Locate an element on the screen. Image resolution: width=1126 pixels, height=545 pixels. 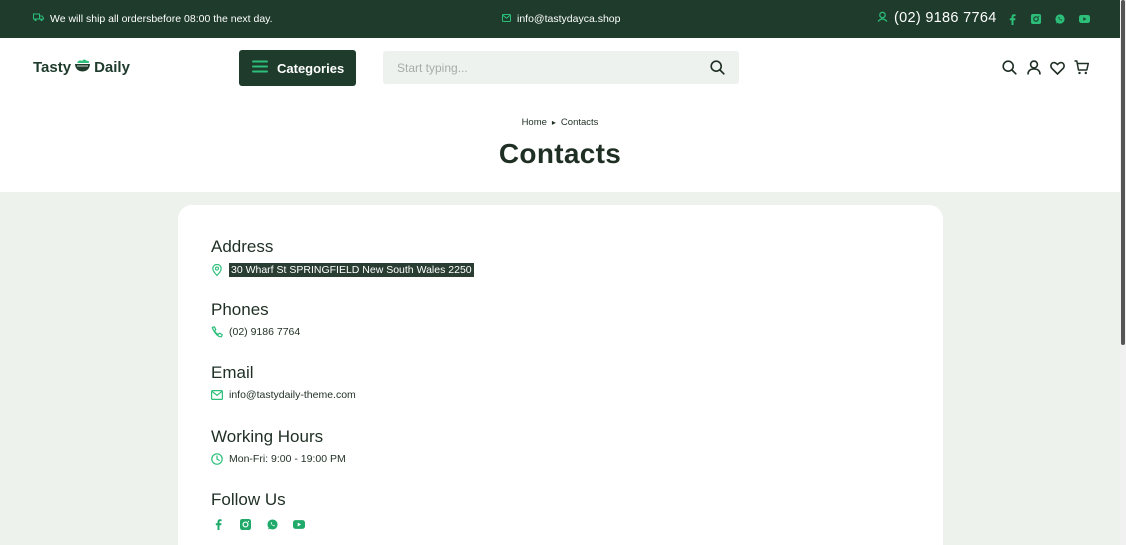
main-header: Tasty Daily Categories is located at coordinates (560, 68).